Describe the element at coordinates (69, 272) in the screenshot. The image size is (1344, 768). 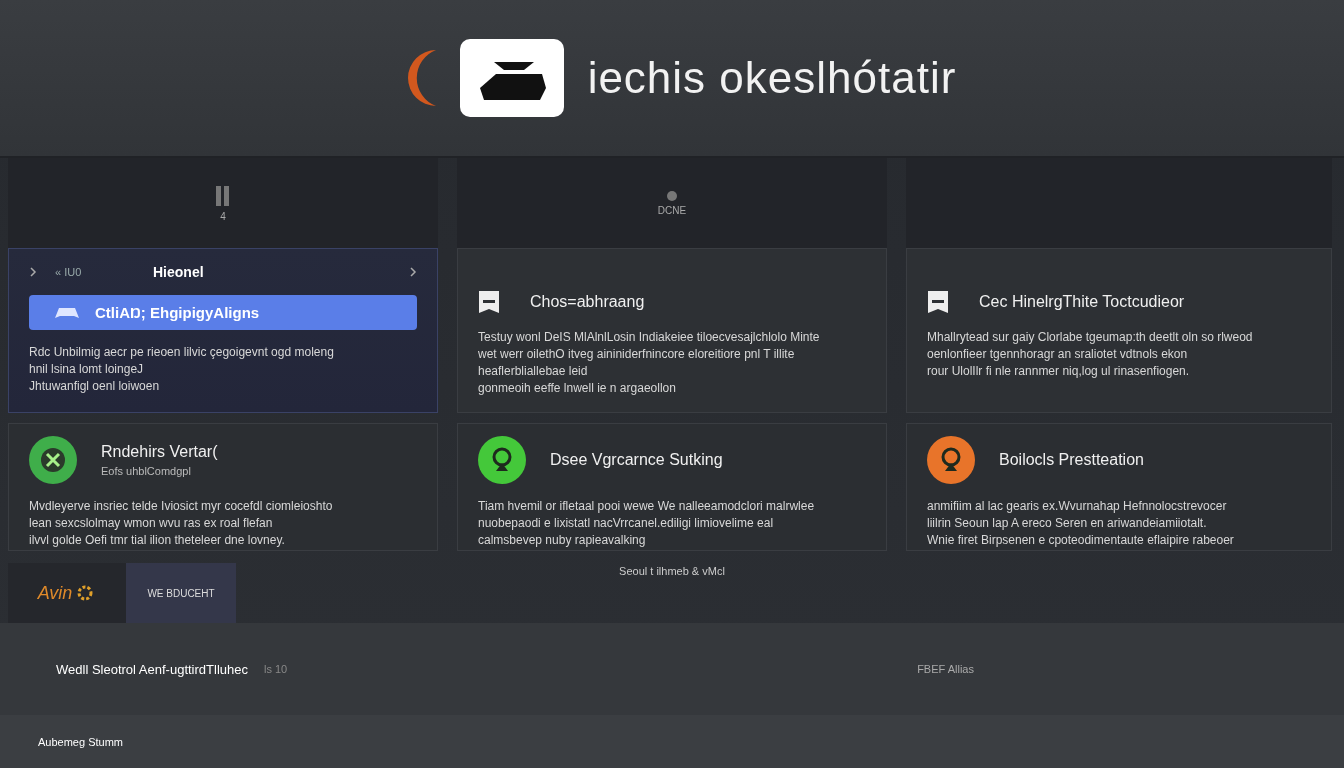
I see `nav-label: « IU0` at that location.